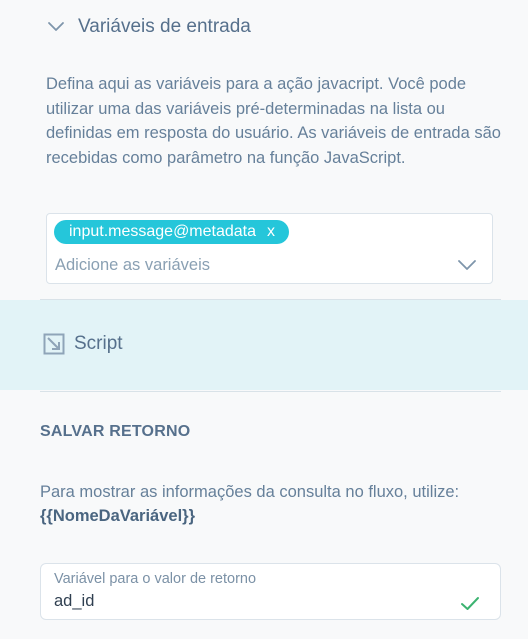  Describe the element at coordinates (244, 601) in the screenshot. I see `return-variable-input` at that location.